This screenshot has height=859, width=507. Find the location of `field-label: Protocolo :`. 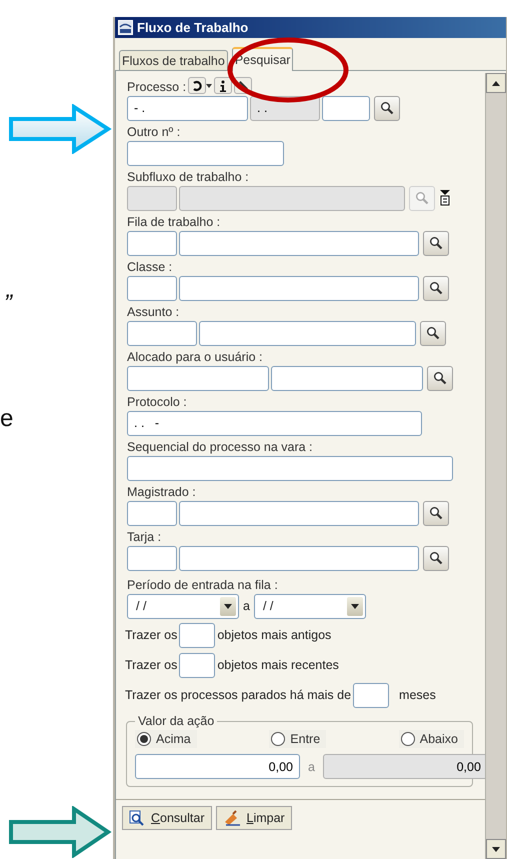

field-label: Protocolo : is located at coordinates (157, 402).